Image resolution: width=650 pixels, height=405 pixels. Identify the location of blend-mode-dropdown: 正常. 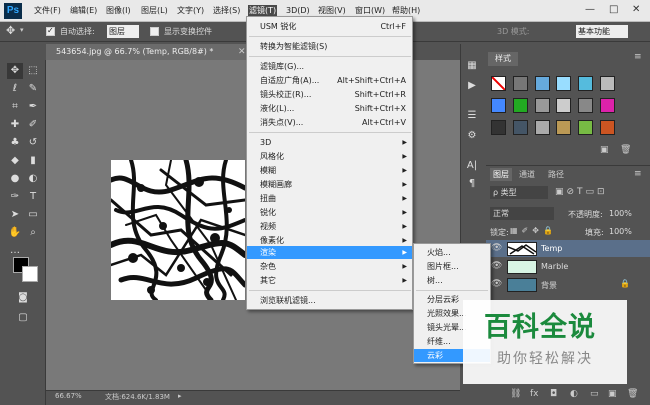
(522, 213).